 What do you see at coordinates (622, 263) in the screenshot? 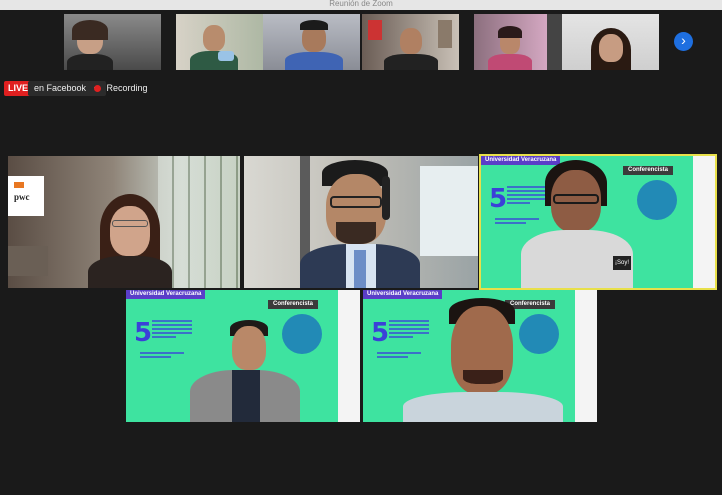
I see `shirt-logo: ¡Soy!` at bounding box center [622, 263].